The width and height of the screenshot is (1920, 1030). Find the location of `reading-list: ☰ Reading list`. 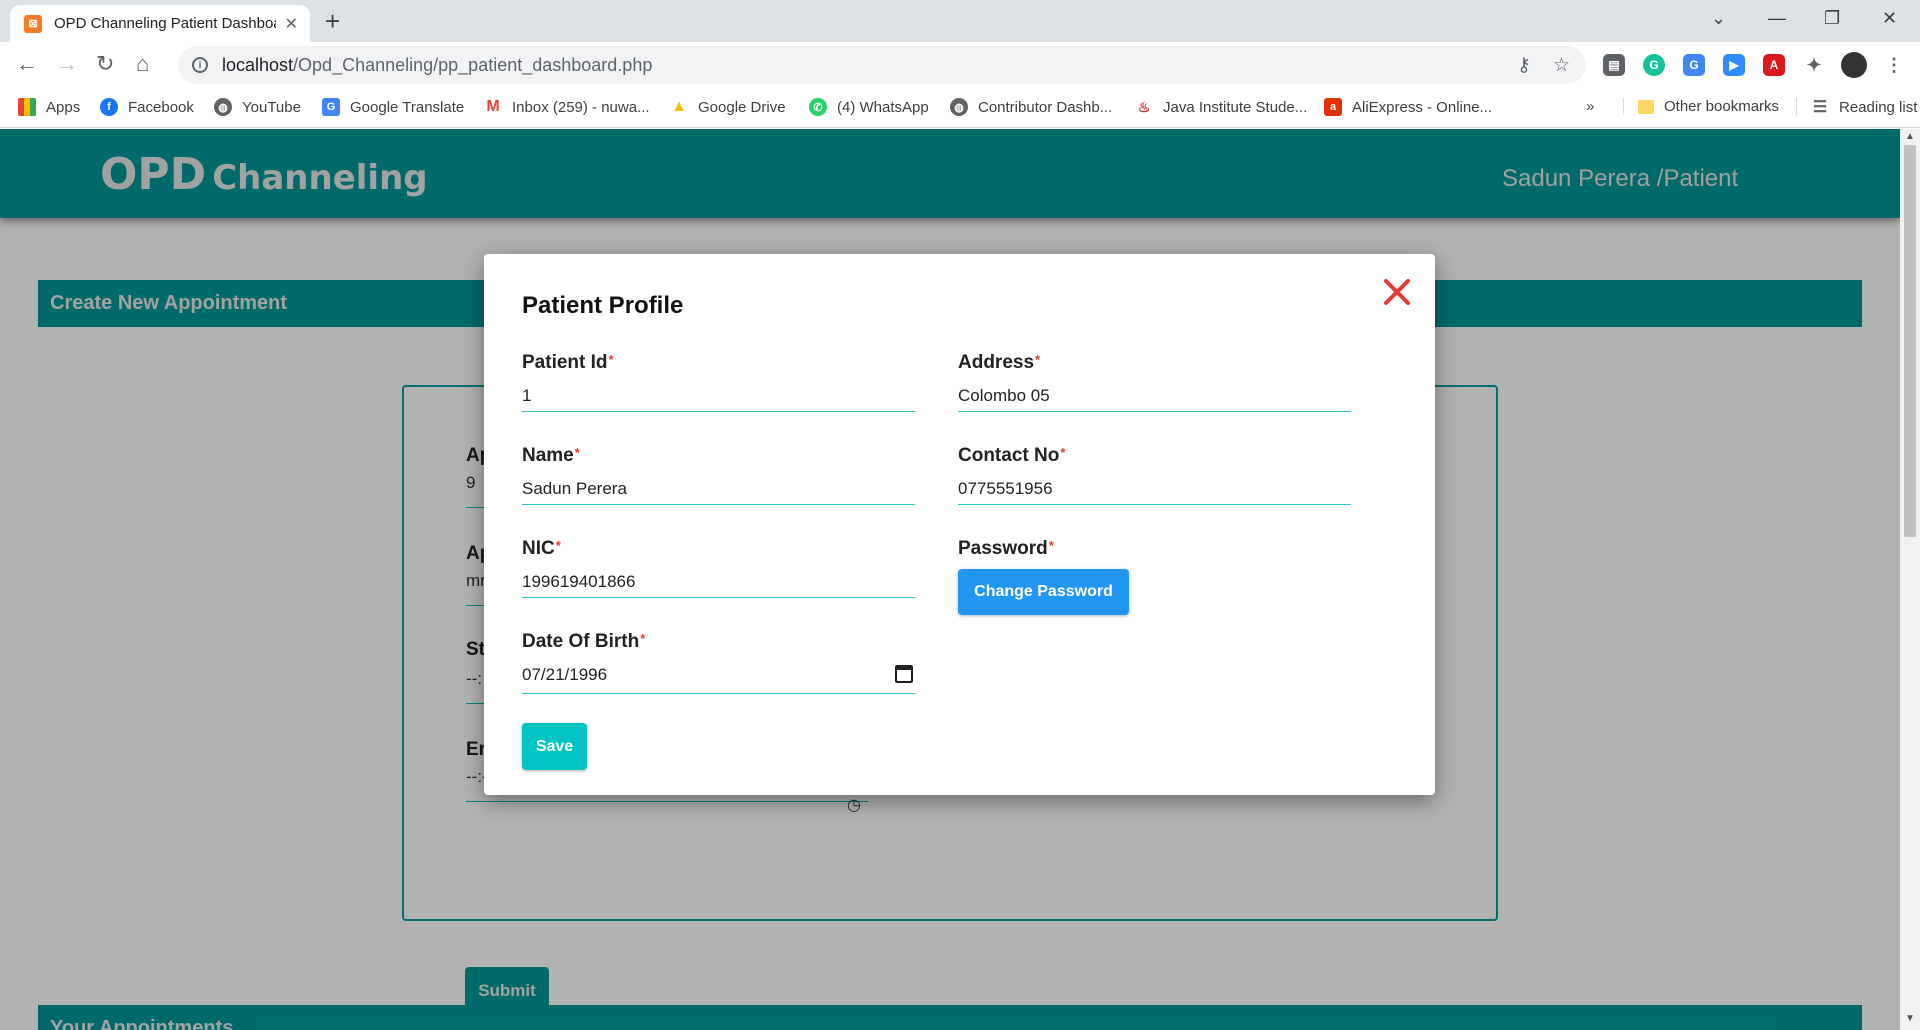

reading-list: ☰ Reading list is located at coordinates (1856, 107).